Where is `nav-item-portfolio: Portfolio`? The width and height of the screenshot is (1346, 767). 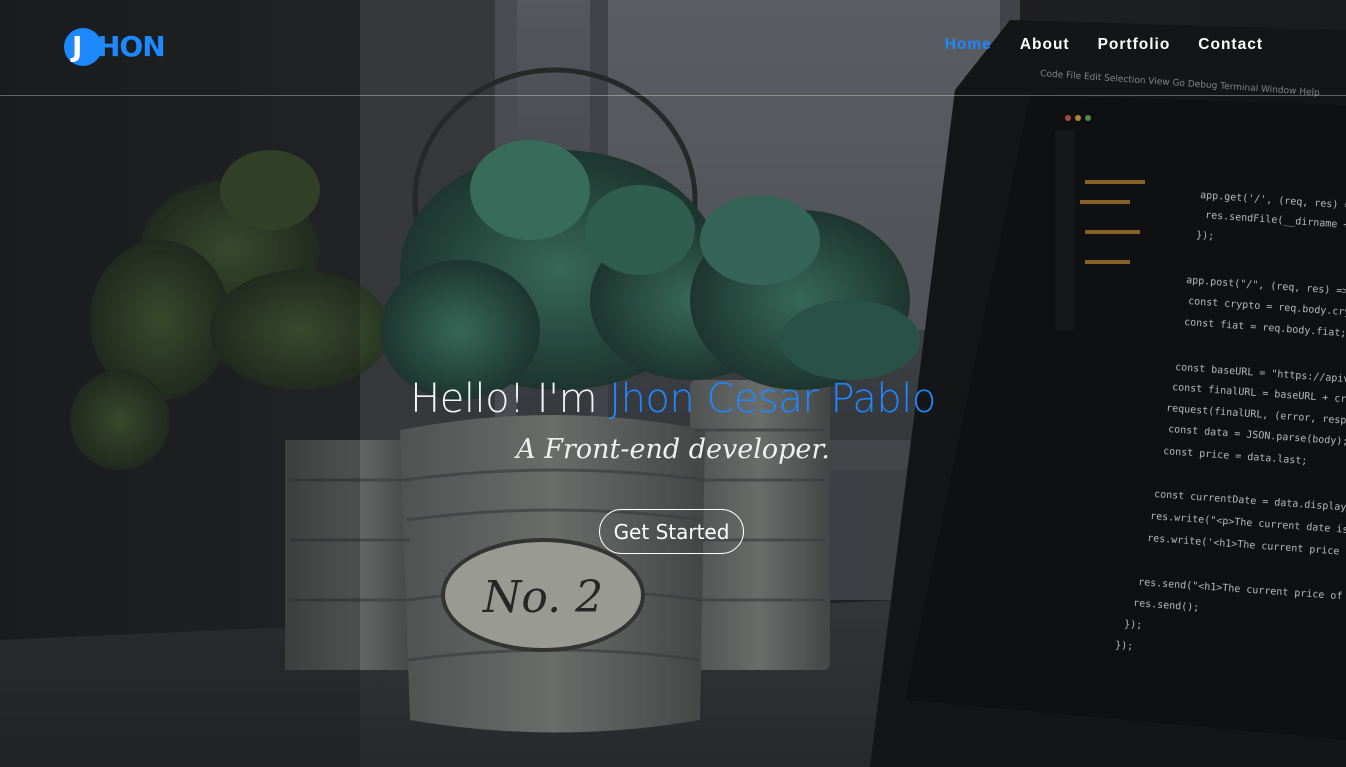 nav-item-portfolio: Portfolio is located at coordinates (1134, 45).